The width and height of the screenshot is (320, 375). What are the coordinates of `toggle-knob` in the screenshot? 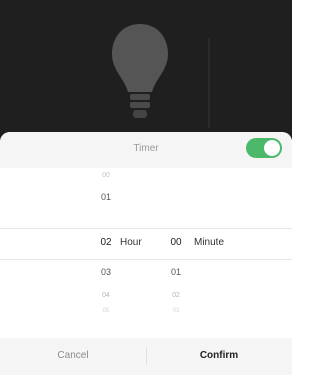 It's located at (272, 148).